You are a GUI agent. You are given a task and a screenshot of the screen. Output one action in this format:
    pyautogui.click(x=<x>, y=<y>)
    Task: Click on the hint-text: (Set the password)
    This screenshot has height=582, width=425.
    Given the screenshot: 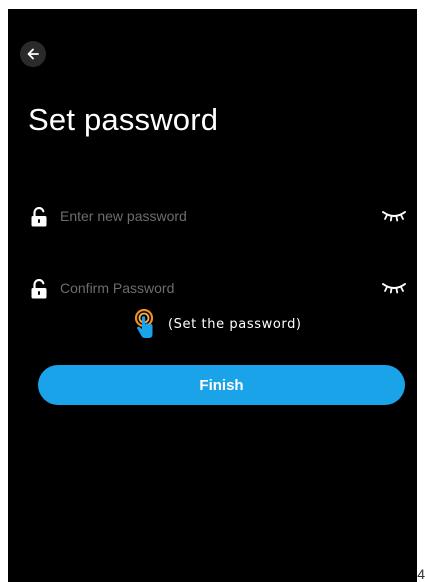 What is the action you would take?
    pyautogui.click(x=235, y=324)
    